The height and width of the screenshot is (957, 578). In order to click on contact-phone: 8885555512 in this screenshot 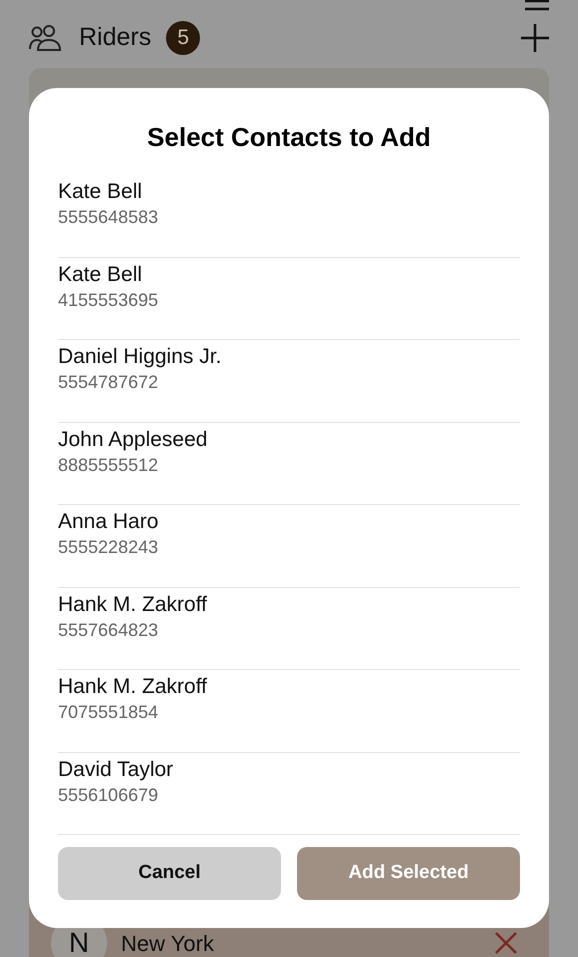, I will do `click(109, 465)`.